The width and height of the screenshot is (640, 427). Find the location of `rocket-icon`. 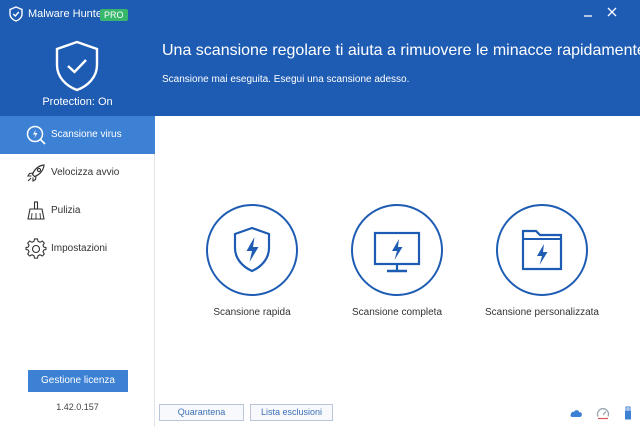

rocket-icon is located at coordinates (36, 173).